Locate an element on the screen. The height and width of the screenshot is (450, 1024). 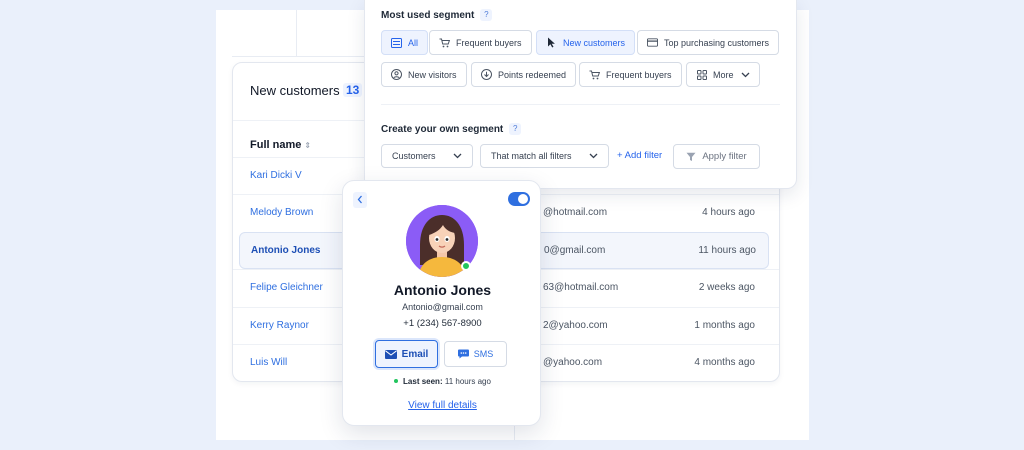
chevron-left-icon is located at coordinates (360, 200).